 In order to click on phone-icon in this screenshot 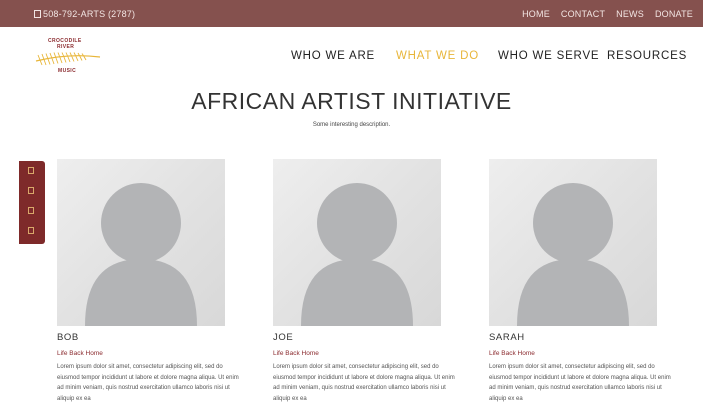, I will do `click(37, 14)`.